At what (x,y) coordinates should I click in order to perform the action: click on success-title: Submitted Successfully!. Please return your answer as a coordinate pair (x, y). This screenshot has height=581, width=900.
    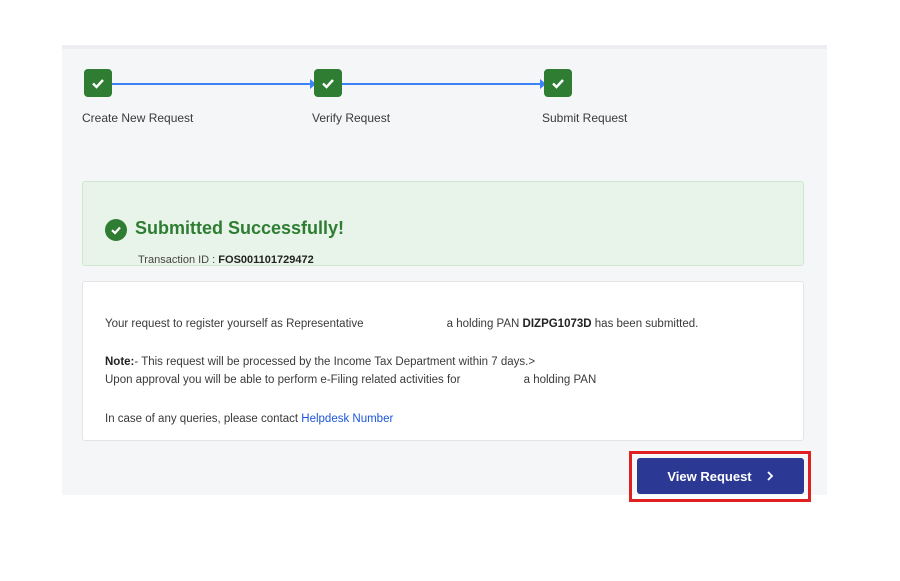
    Looking at the image, I should click on (240, 228).